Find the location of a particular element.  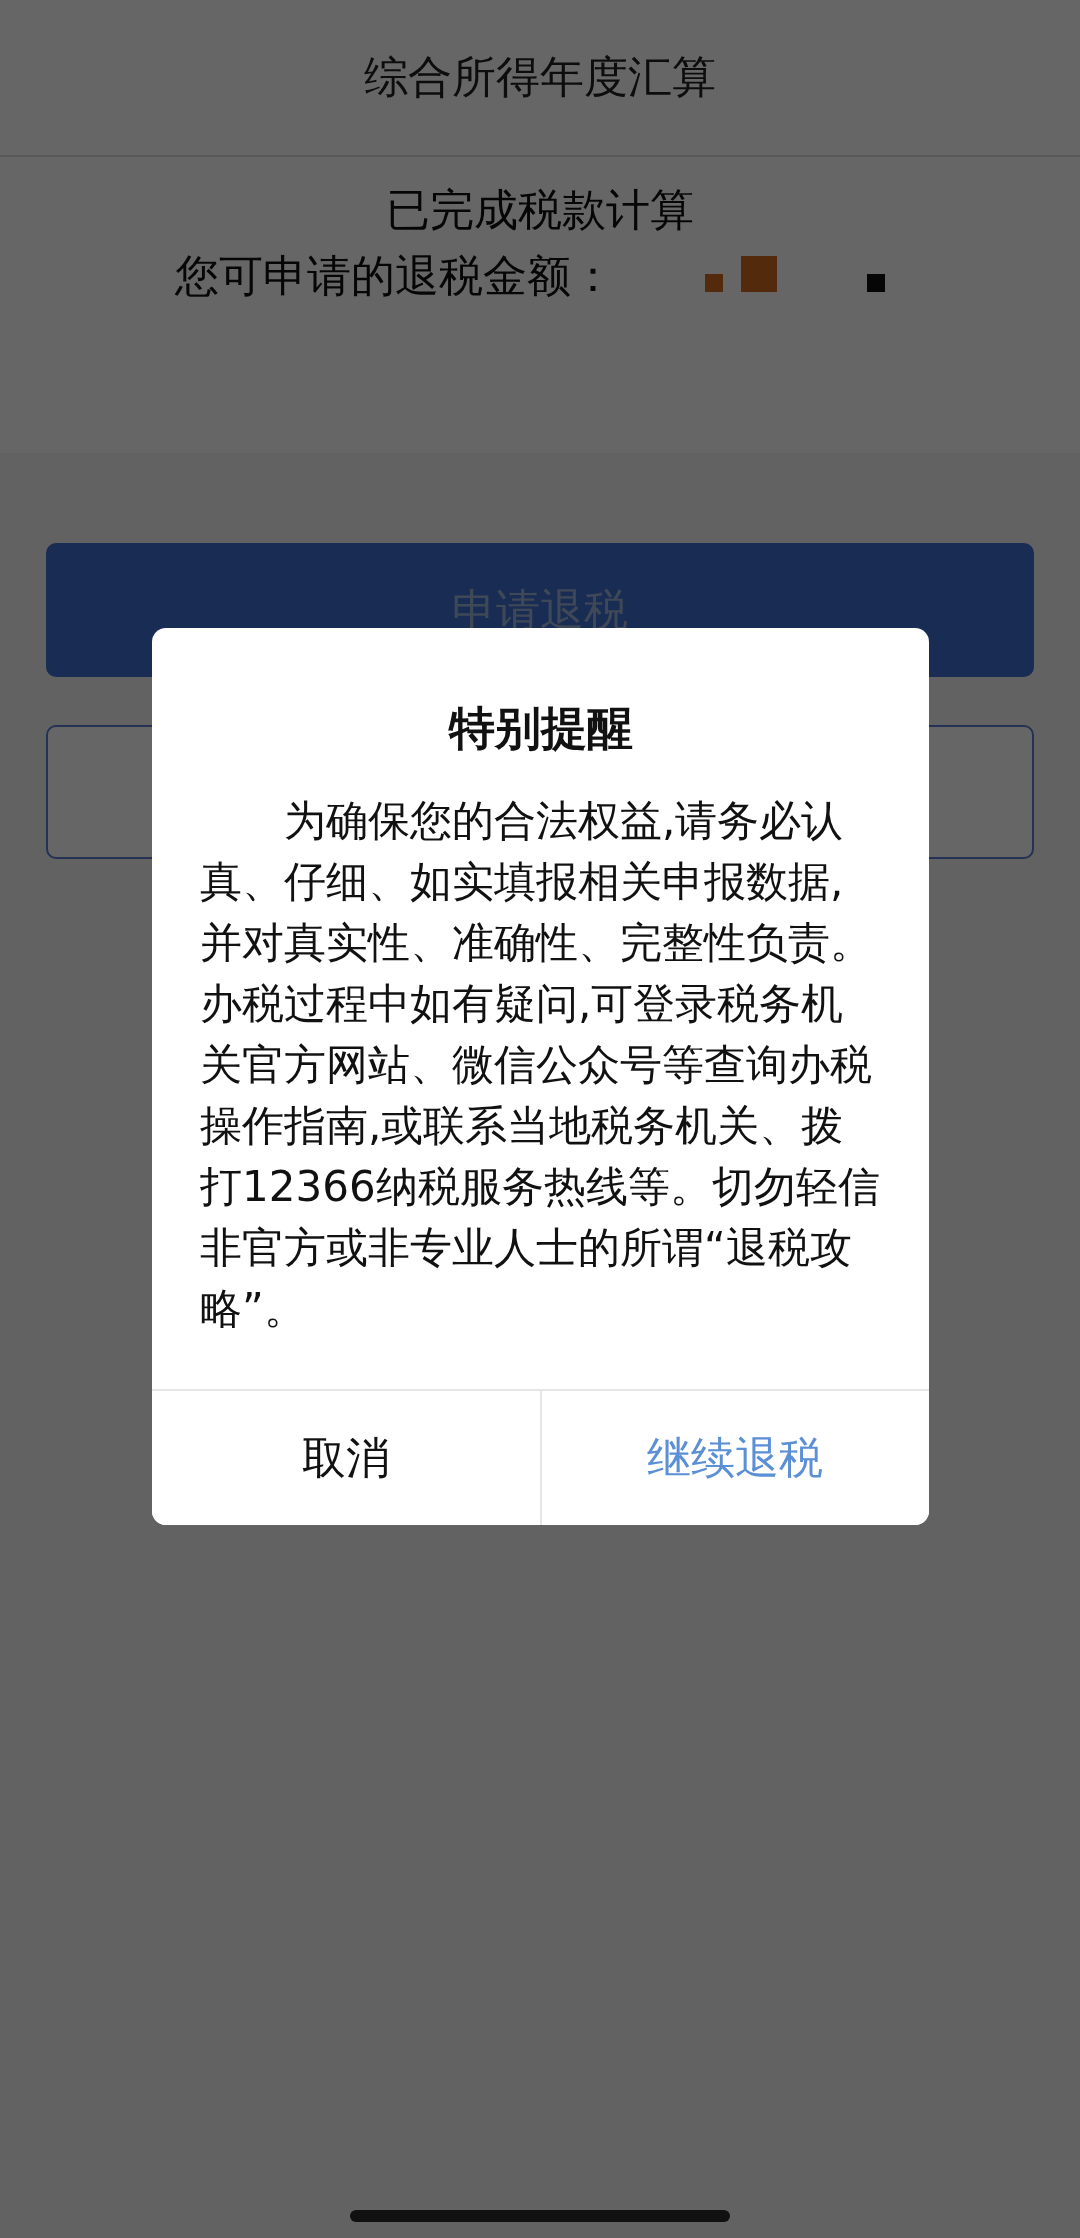

refund-amount-label: 您可申请的退税金额： is located at coordinates (395, 276).